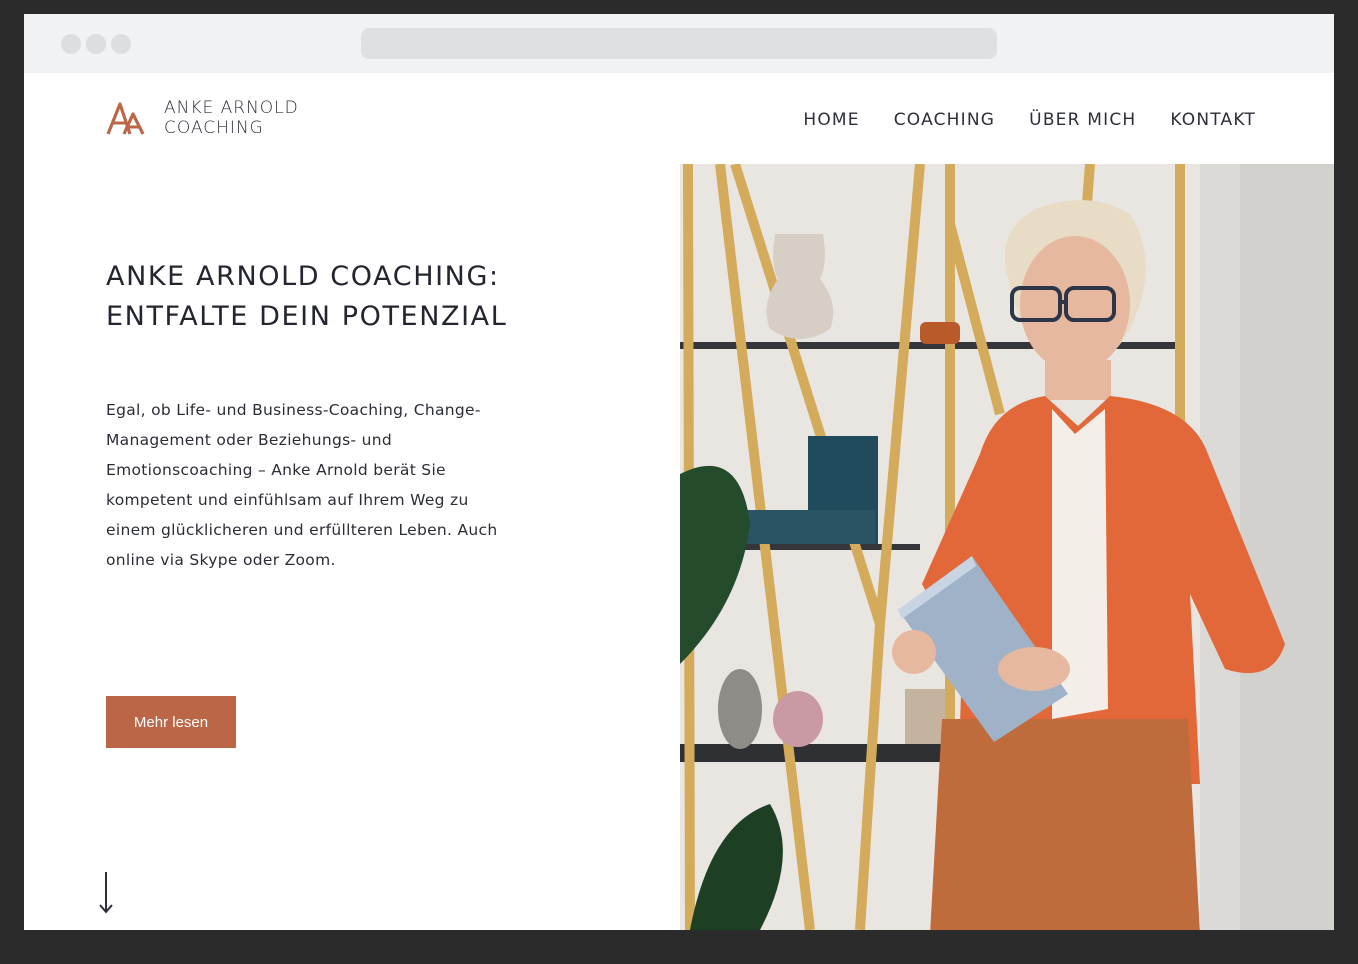 The image size is (1358, 964). I want to click on hero-title-line-1: ANKE ARNOLD COACHING:, so click(303, 276).